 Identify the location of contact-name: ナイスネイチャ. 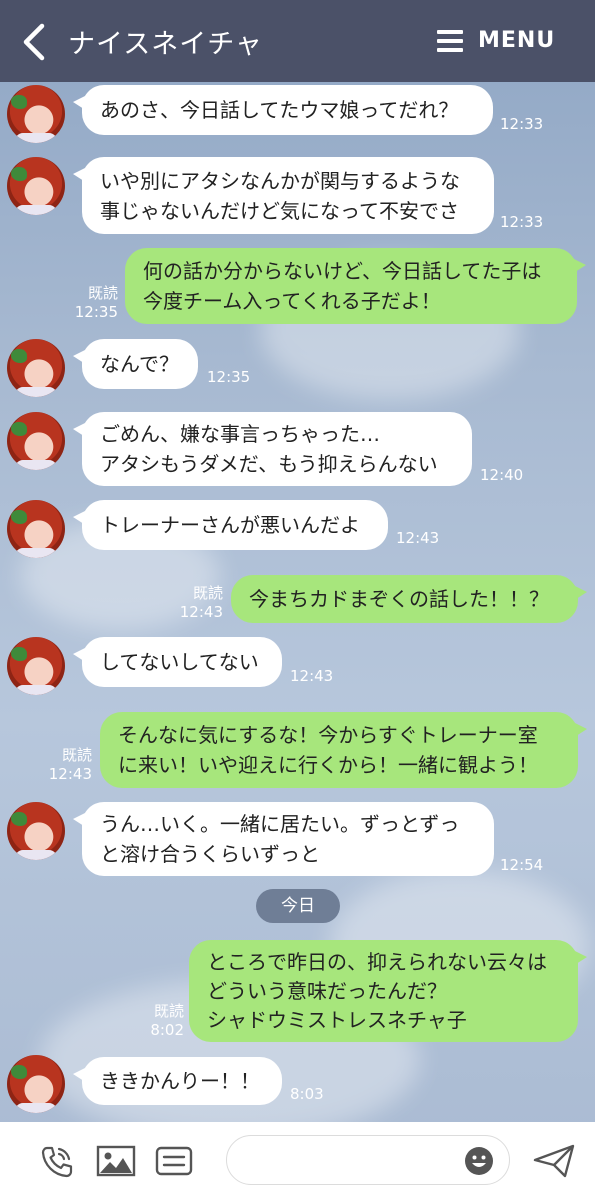
(165, 41).